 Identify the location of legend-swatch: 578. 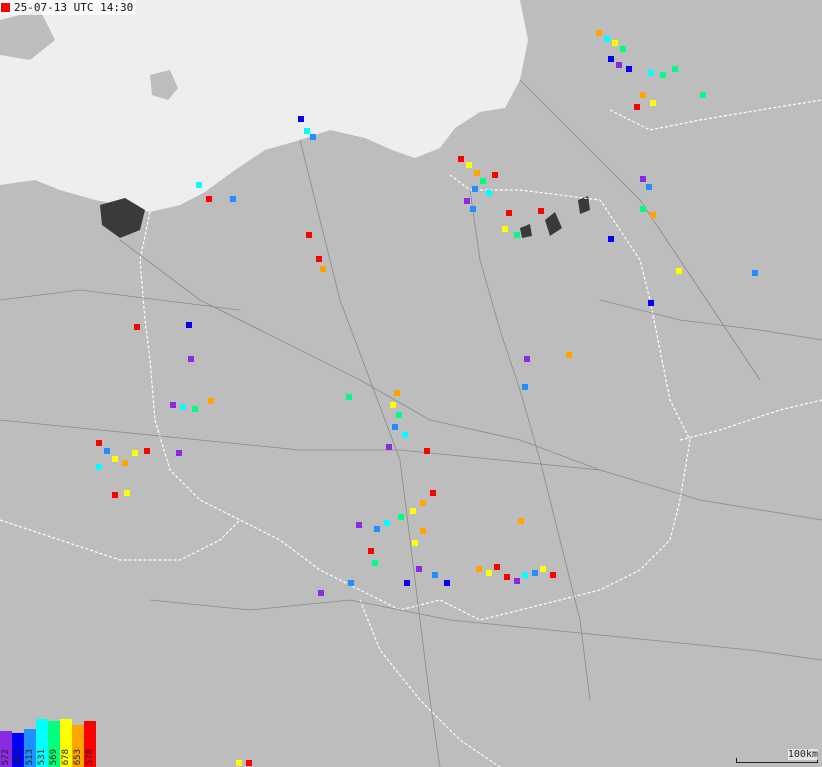
(90, 744).